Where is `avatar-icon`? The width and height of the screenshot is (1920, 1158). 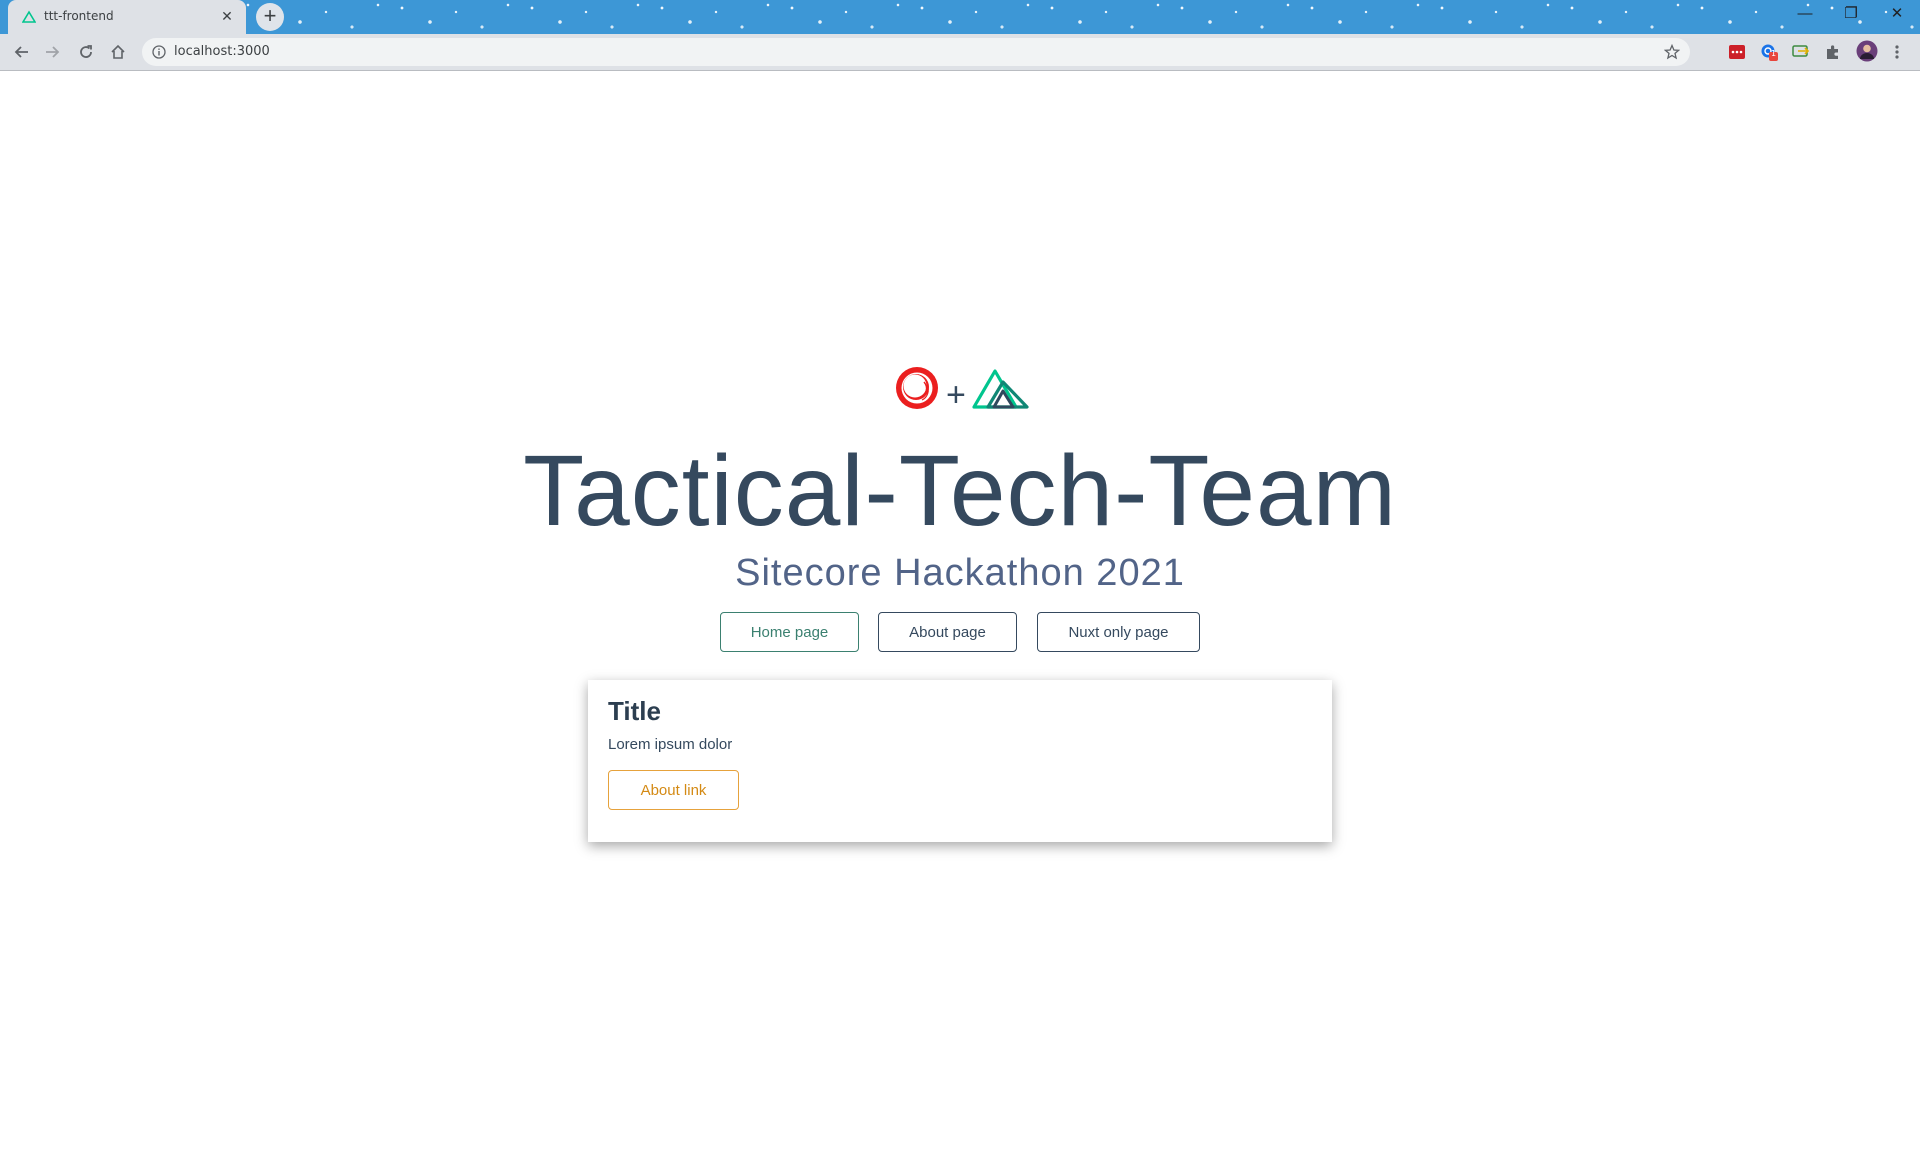
avatar-icon is located at coordinates (1867, 51).